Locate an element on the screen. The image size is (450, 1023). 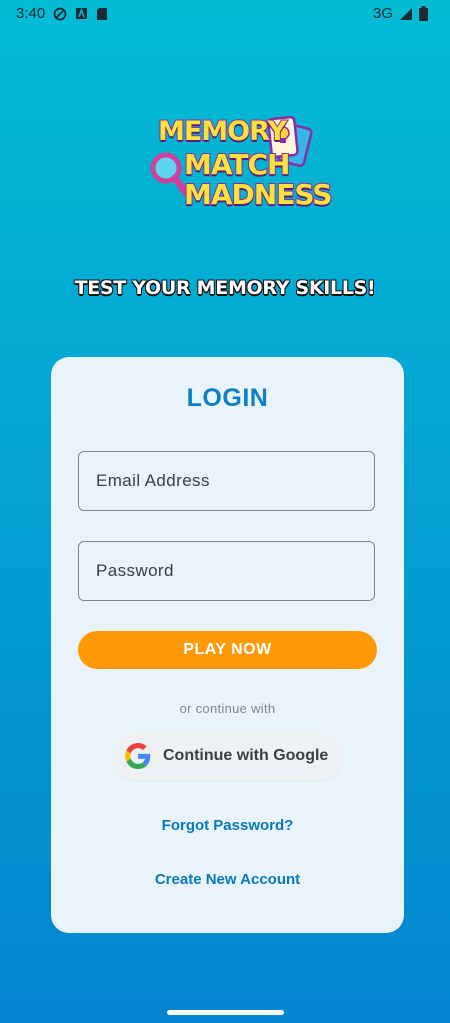
logo-line-3: MADNESS is located at coordinates (258, 194).